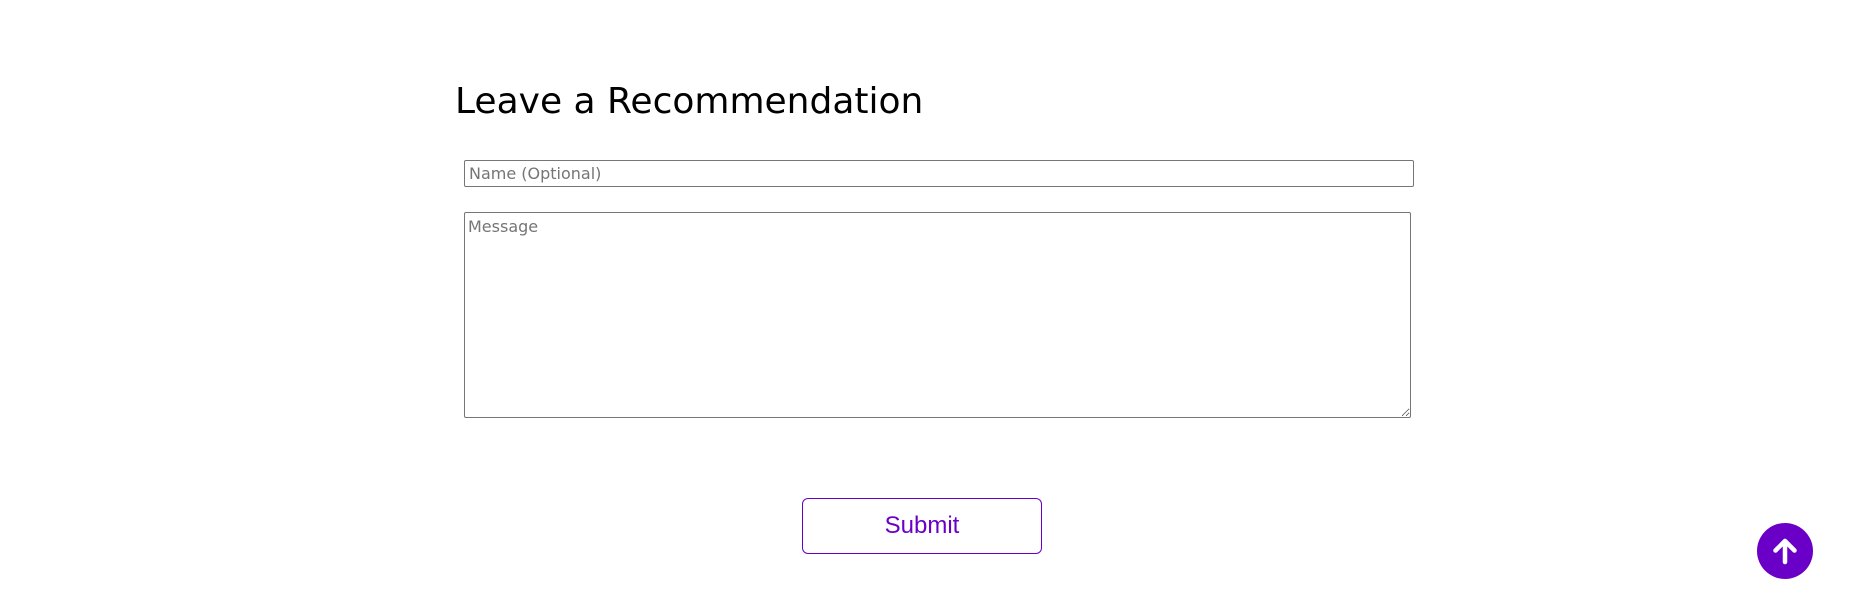  I want to click on arrow-up-icon, so click(1785, 551).